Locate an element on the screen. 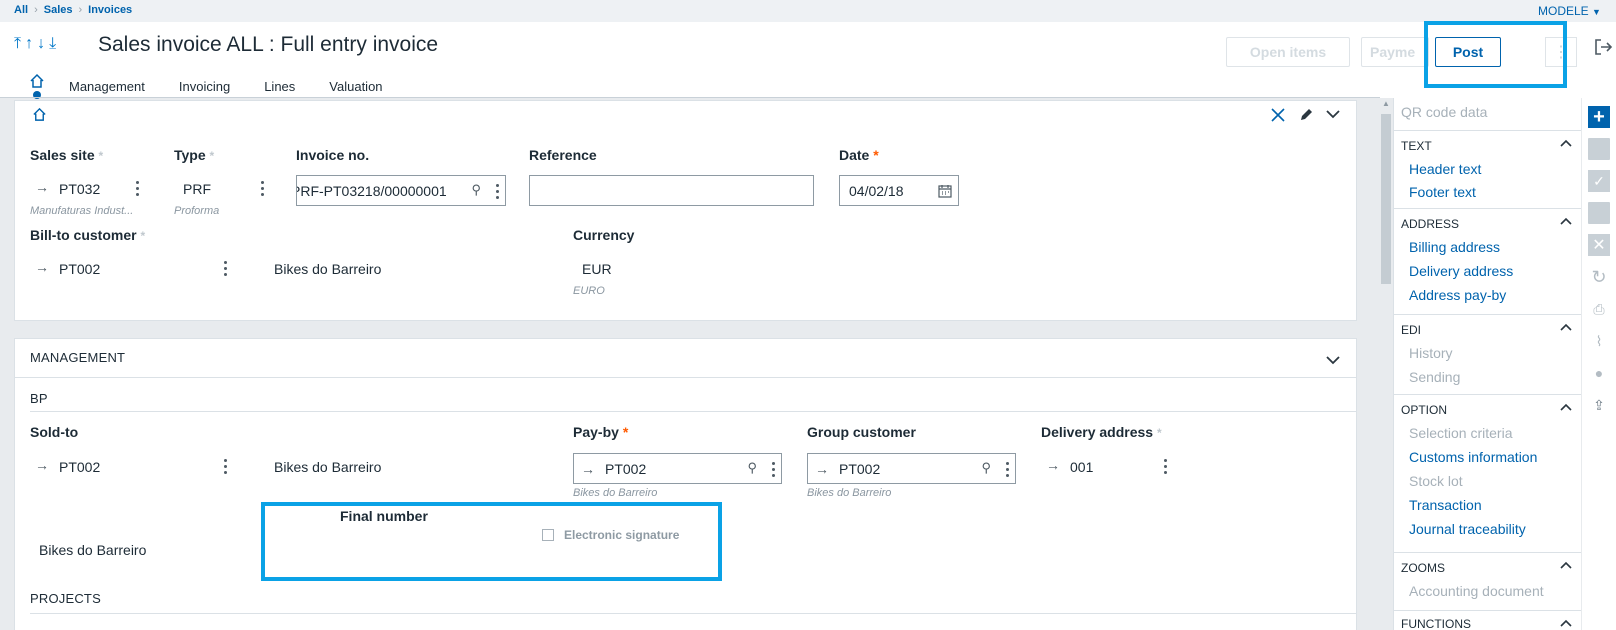 Image resolution: width=1616 pixels, height=630 pixels. link-journal-traceability: Journal traceability is located at coordinates (1467, 529).